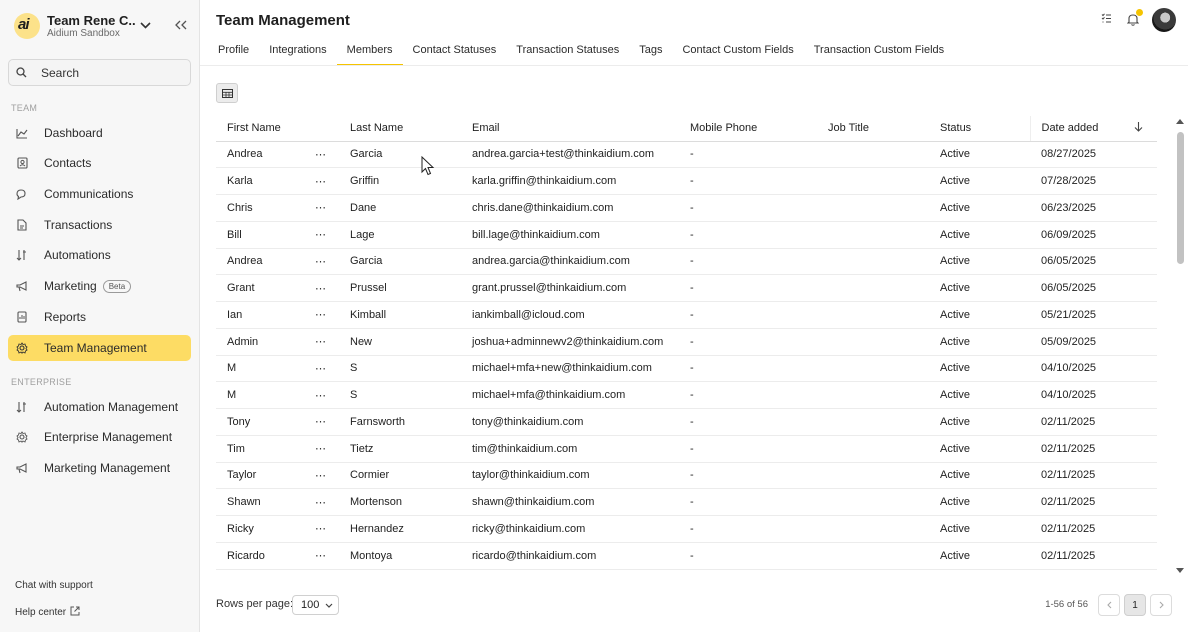 This screenshot has height=632, width=1188. I want to click on chevron-down-icon, so click(145, 25).